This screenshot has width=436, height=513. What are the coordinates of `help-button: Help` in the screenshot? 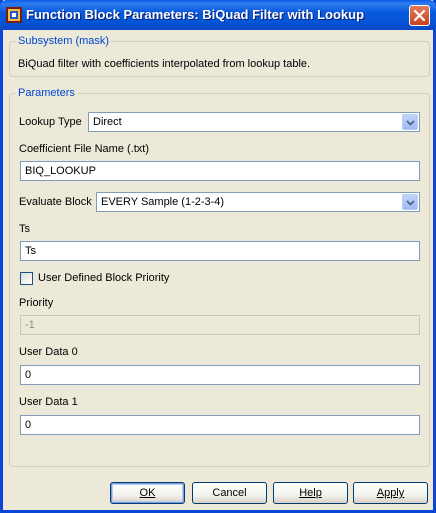 It's located at (310, 493).